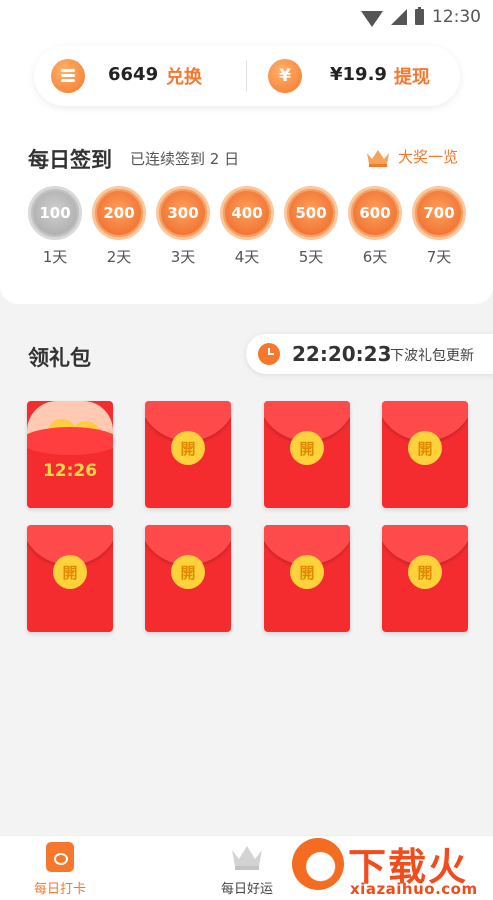 The height and width of the screenshot is (900, 493). What do you see at coordinates (375, 213) in the screenshot?
I see `day-coin: 600` at bounding box center [375, 213].